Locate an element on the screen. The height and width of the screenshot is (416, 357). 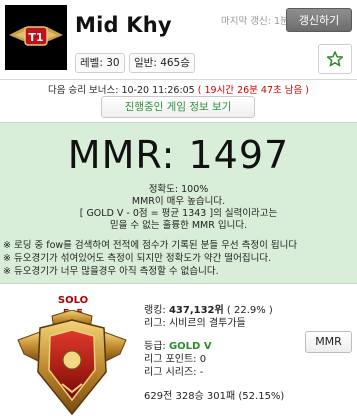
queue-type: SOLO is located at coordinates (73, 300).